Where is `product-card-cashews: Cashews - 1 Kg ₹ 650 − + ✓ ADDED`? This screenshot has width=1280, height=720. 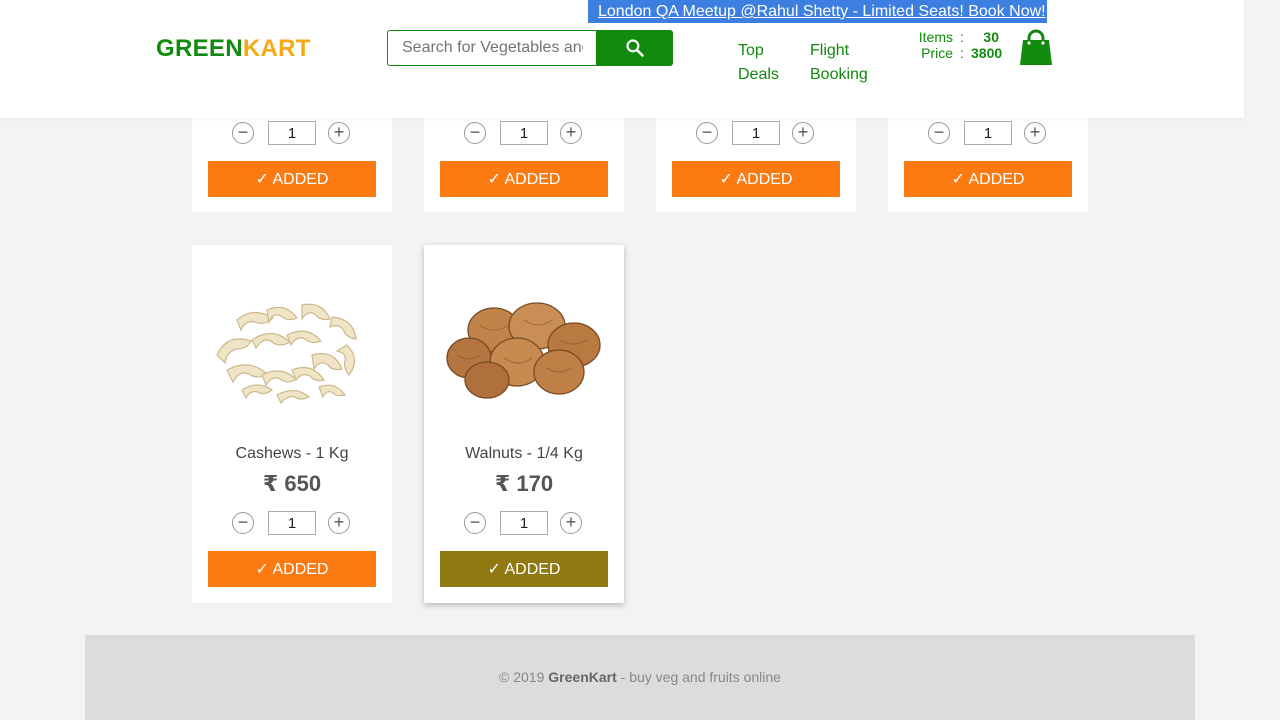
product-card-cashews: Cashews - 1 Kg ₹ 650 − + ✓ ADDED is located at coordinates (292, 424).